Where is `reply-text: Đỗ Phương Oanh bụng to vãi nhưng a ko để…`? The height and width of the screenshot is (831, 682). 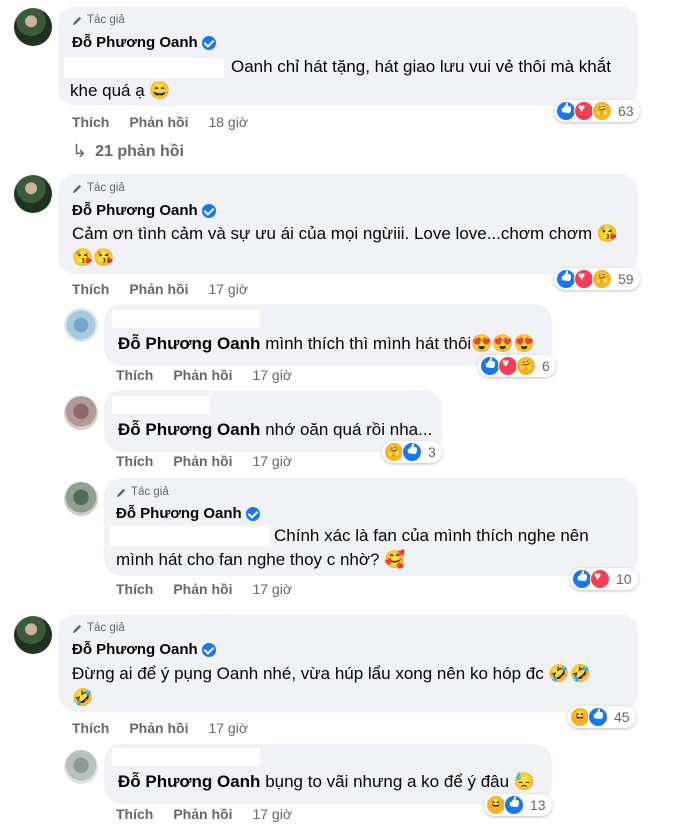 reply-text: Đỗ Phương Oanh bụng to vãi nhưng a ko để… is located at coordinates (326, 781).